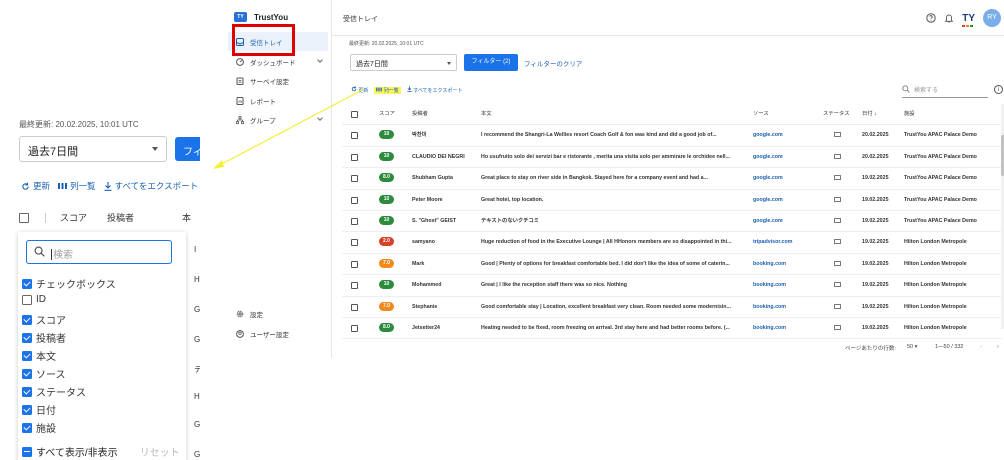 Image resolution: width=1004 pixels, height=460 pixels. I want to click on column-option-score: スコア, so click(44, 319).